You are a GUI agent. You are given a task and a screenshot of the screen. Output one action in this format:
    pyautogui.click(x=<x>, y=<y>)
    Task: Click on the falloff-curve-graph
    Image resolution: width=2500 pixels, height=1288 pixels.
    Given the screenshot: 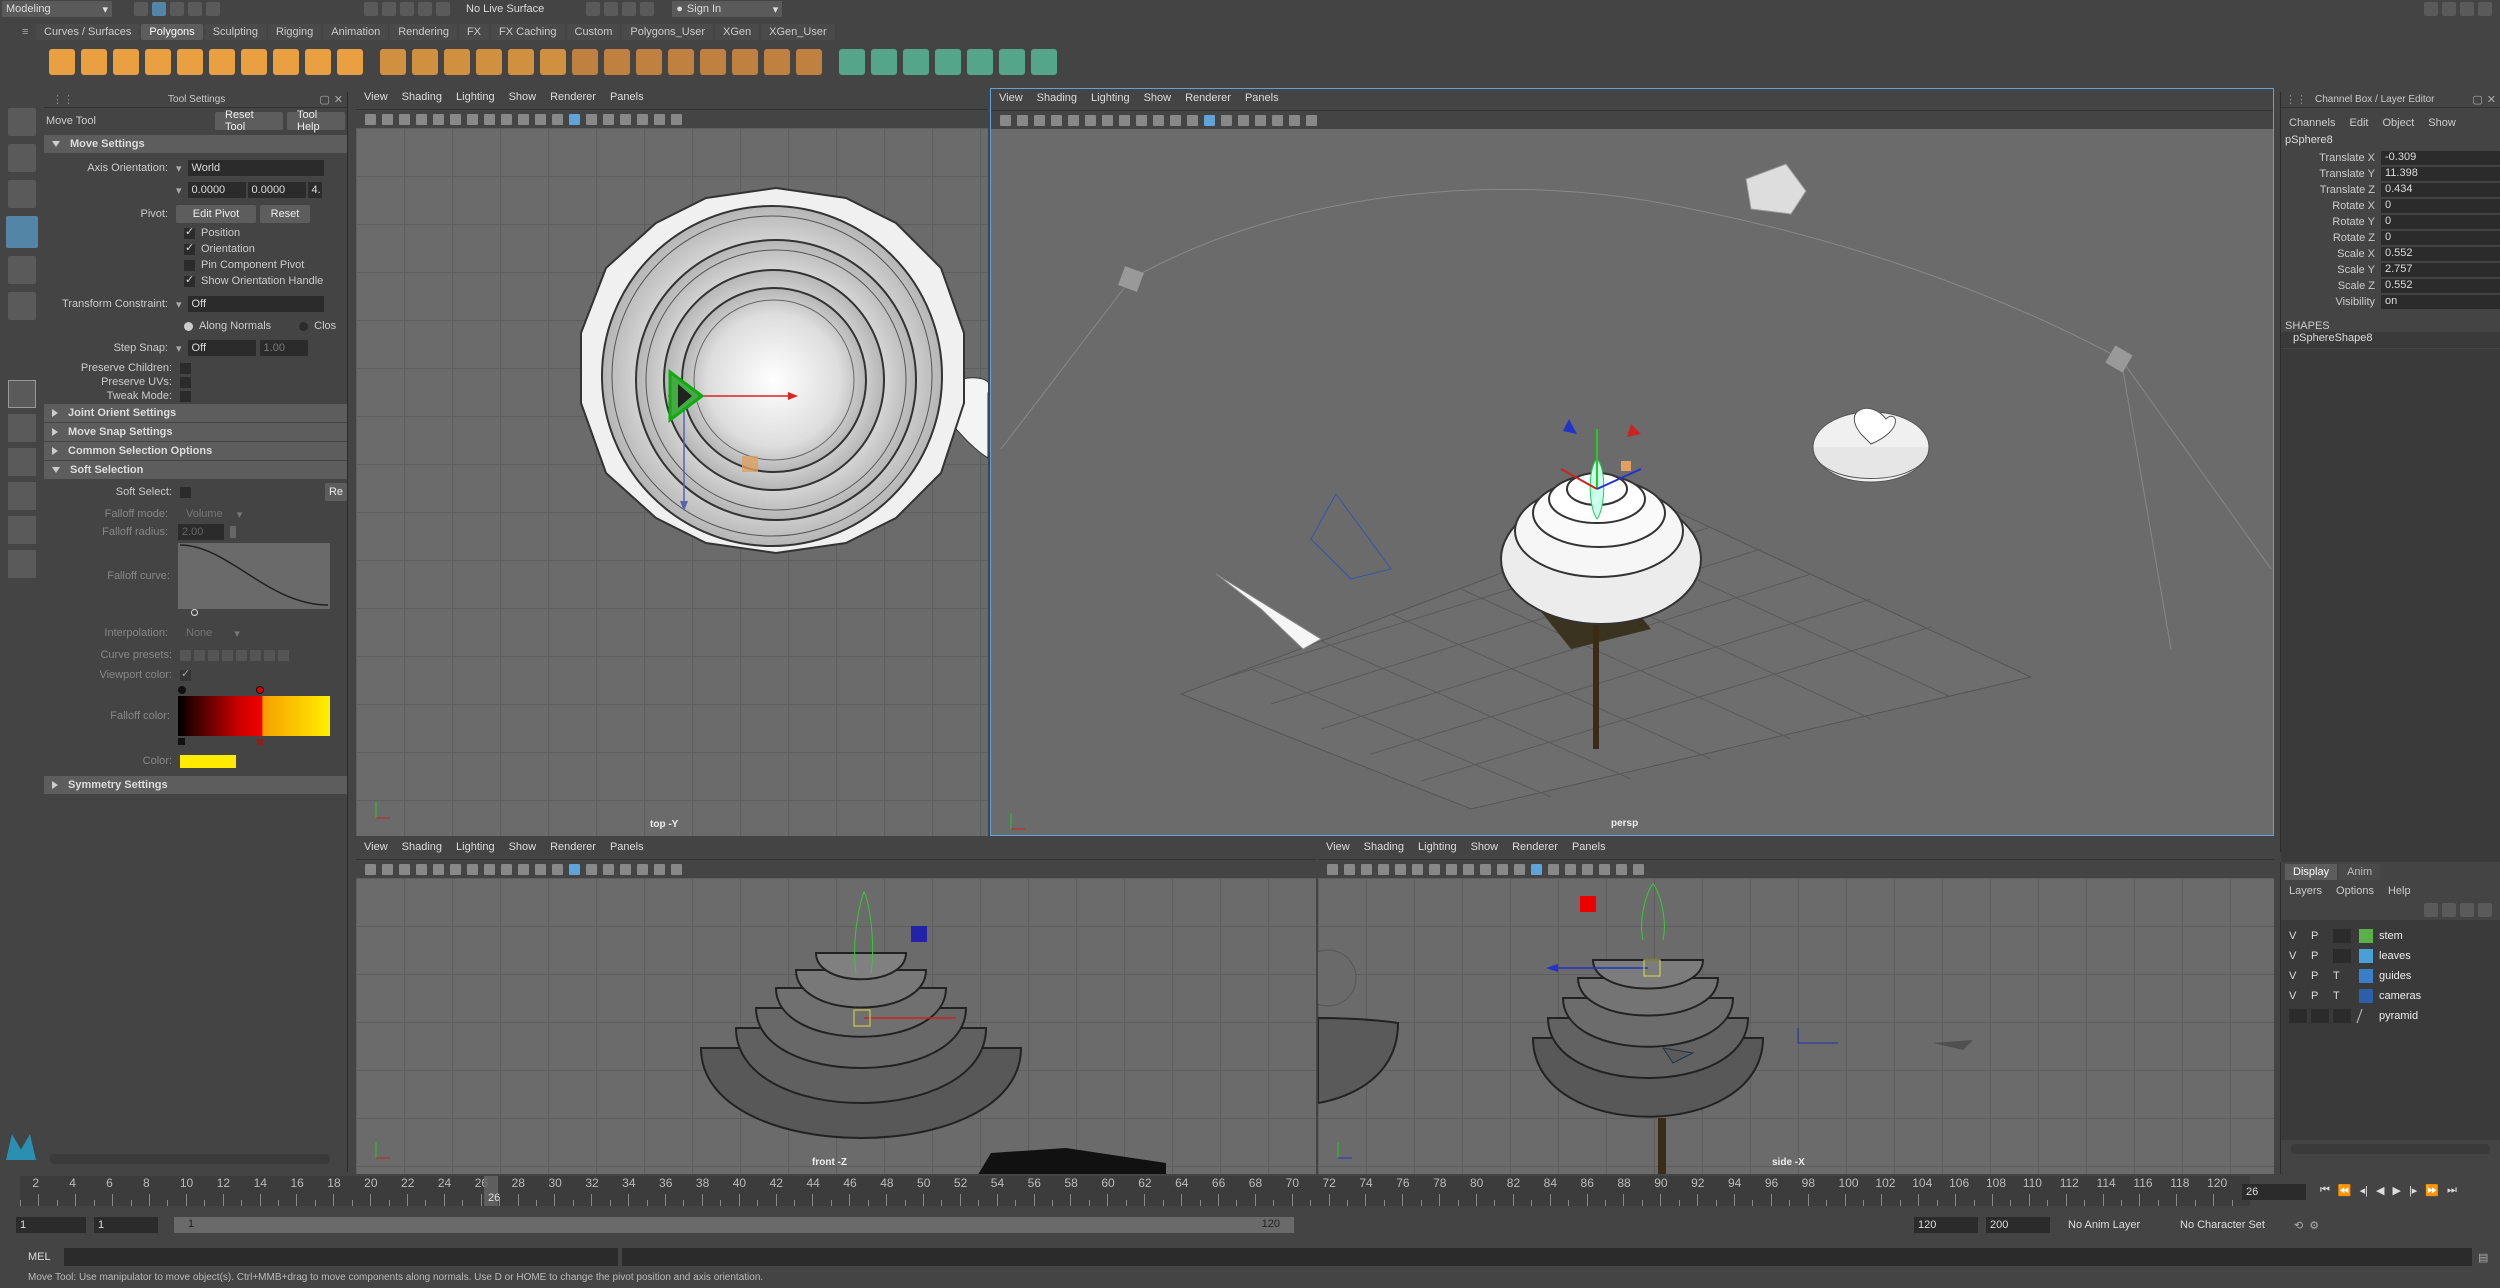 What is the action you would take?
    pyautogui.click(x=254, y=576)
    